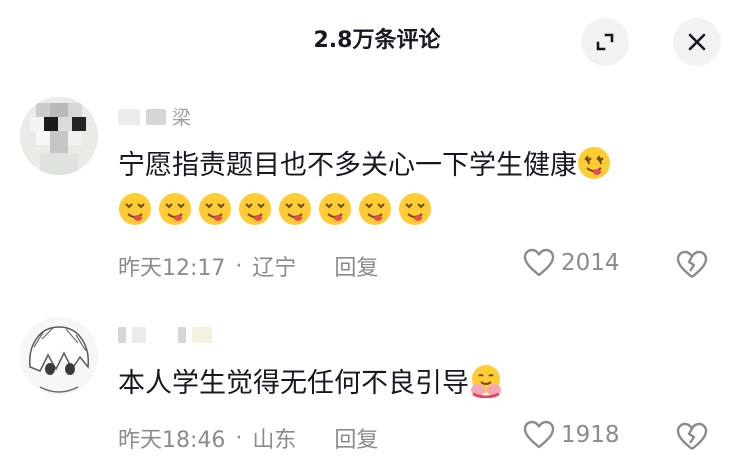 This screenshot has width=754, height=474. I want to click on like-button: 1918, so click(571, 435).